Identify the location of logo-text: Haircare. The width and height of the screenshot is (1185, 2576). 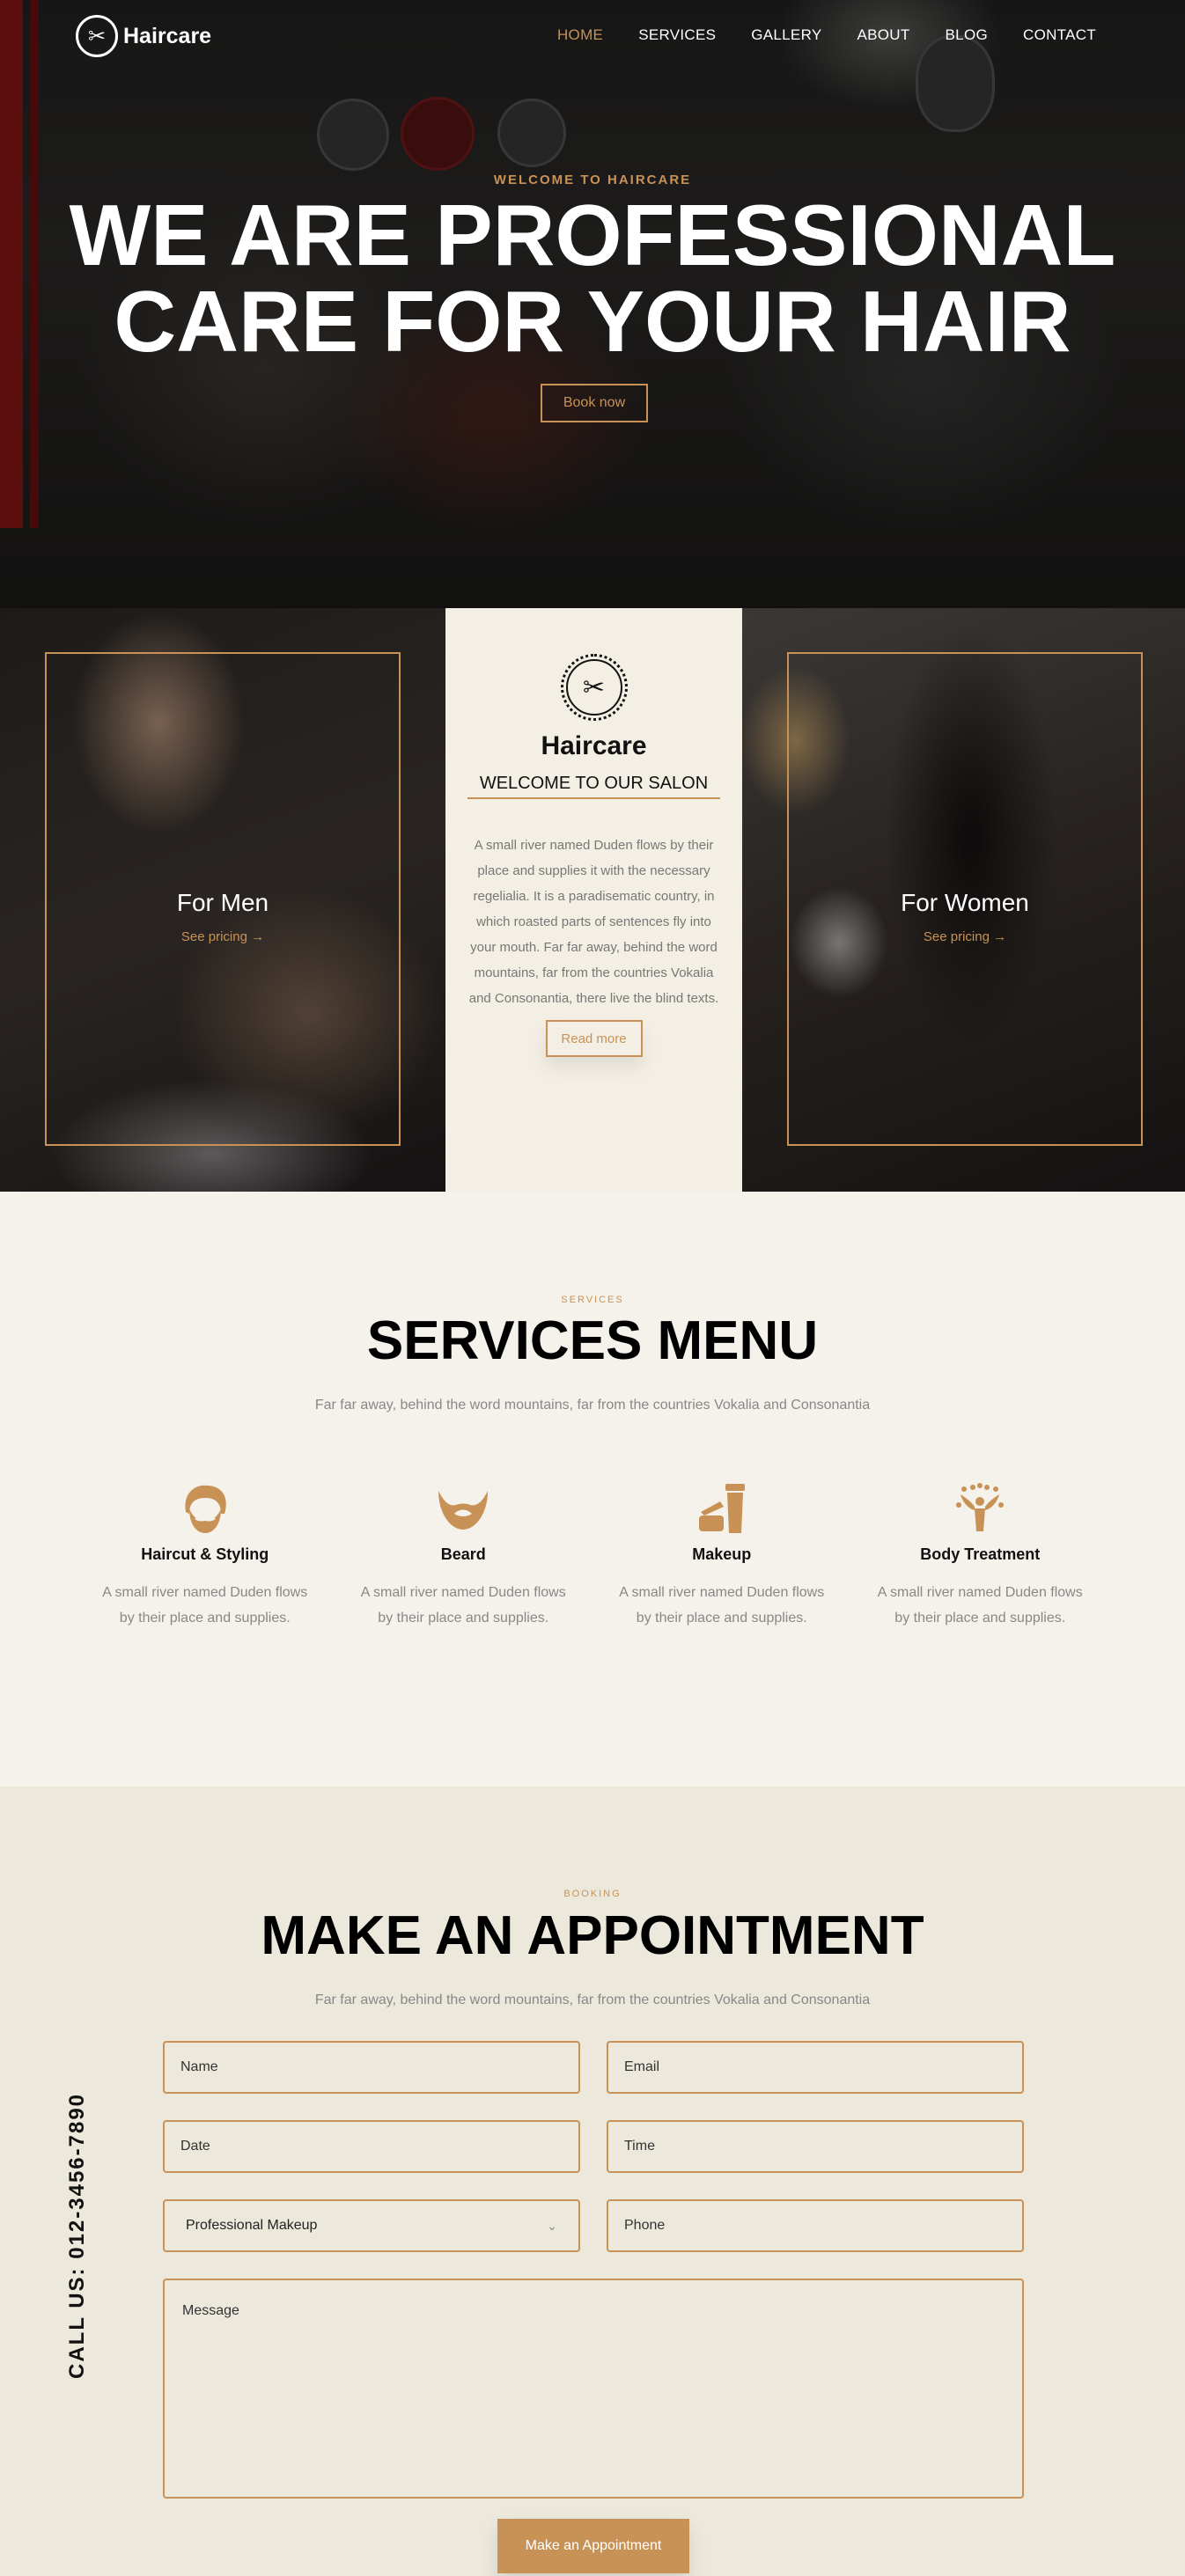
(167, 35).